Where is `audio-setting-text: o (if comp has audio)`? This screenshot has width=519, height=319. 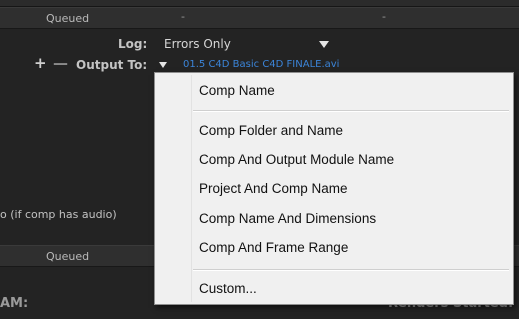
audio-setting-text: o (if comp has audio) is located at coordinates (58, 214).